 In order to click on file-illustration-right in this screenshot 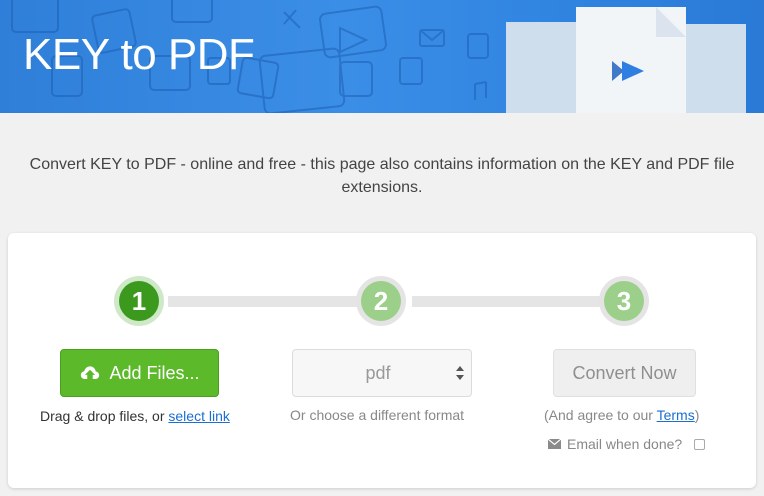, I will do `click(716, 68)`.